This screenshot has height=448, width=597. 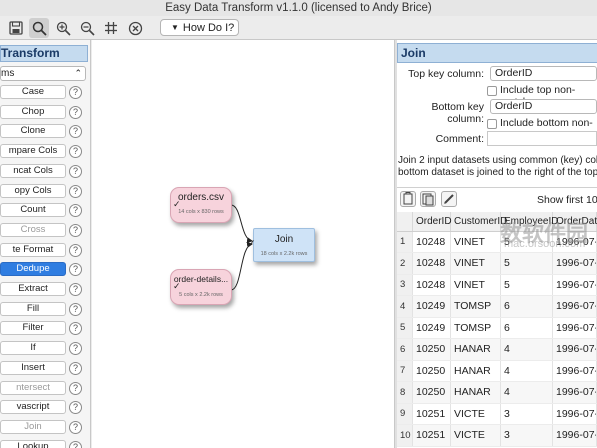 I want to click on node-join: ✓ Join 18 cols x 2.2k rows, so click(x=281, y=245).